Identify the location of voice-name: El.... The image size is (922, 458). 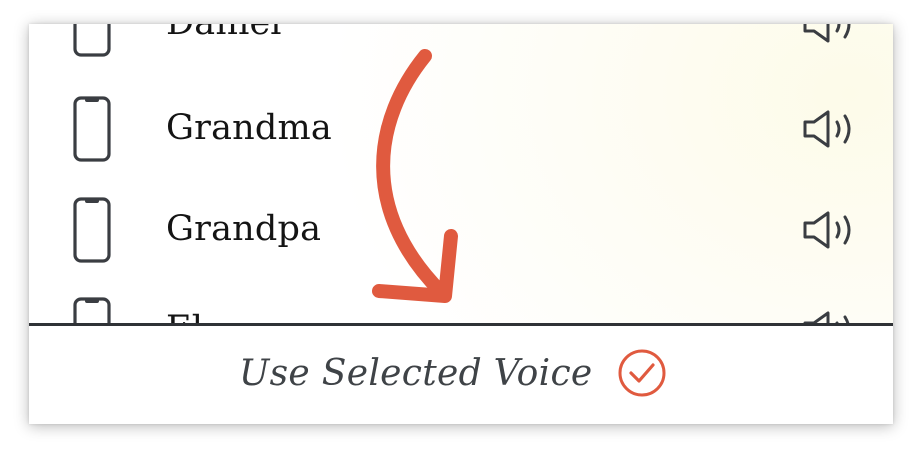
(201, 315).